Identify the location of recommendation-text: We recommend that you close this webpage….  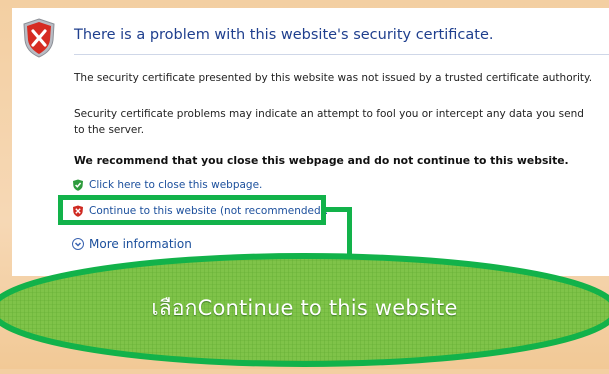
(321, 160).